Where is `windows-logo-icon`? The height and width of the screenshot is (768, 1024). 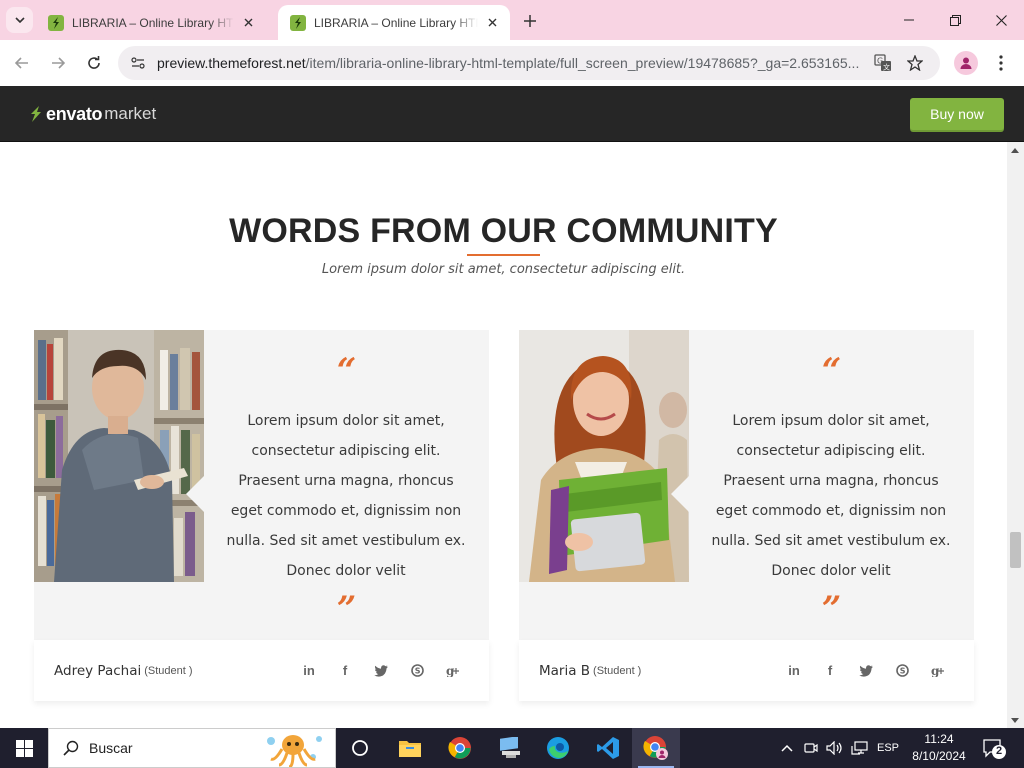 windows-logo-icon is located at coordinates (24, 748).